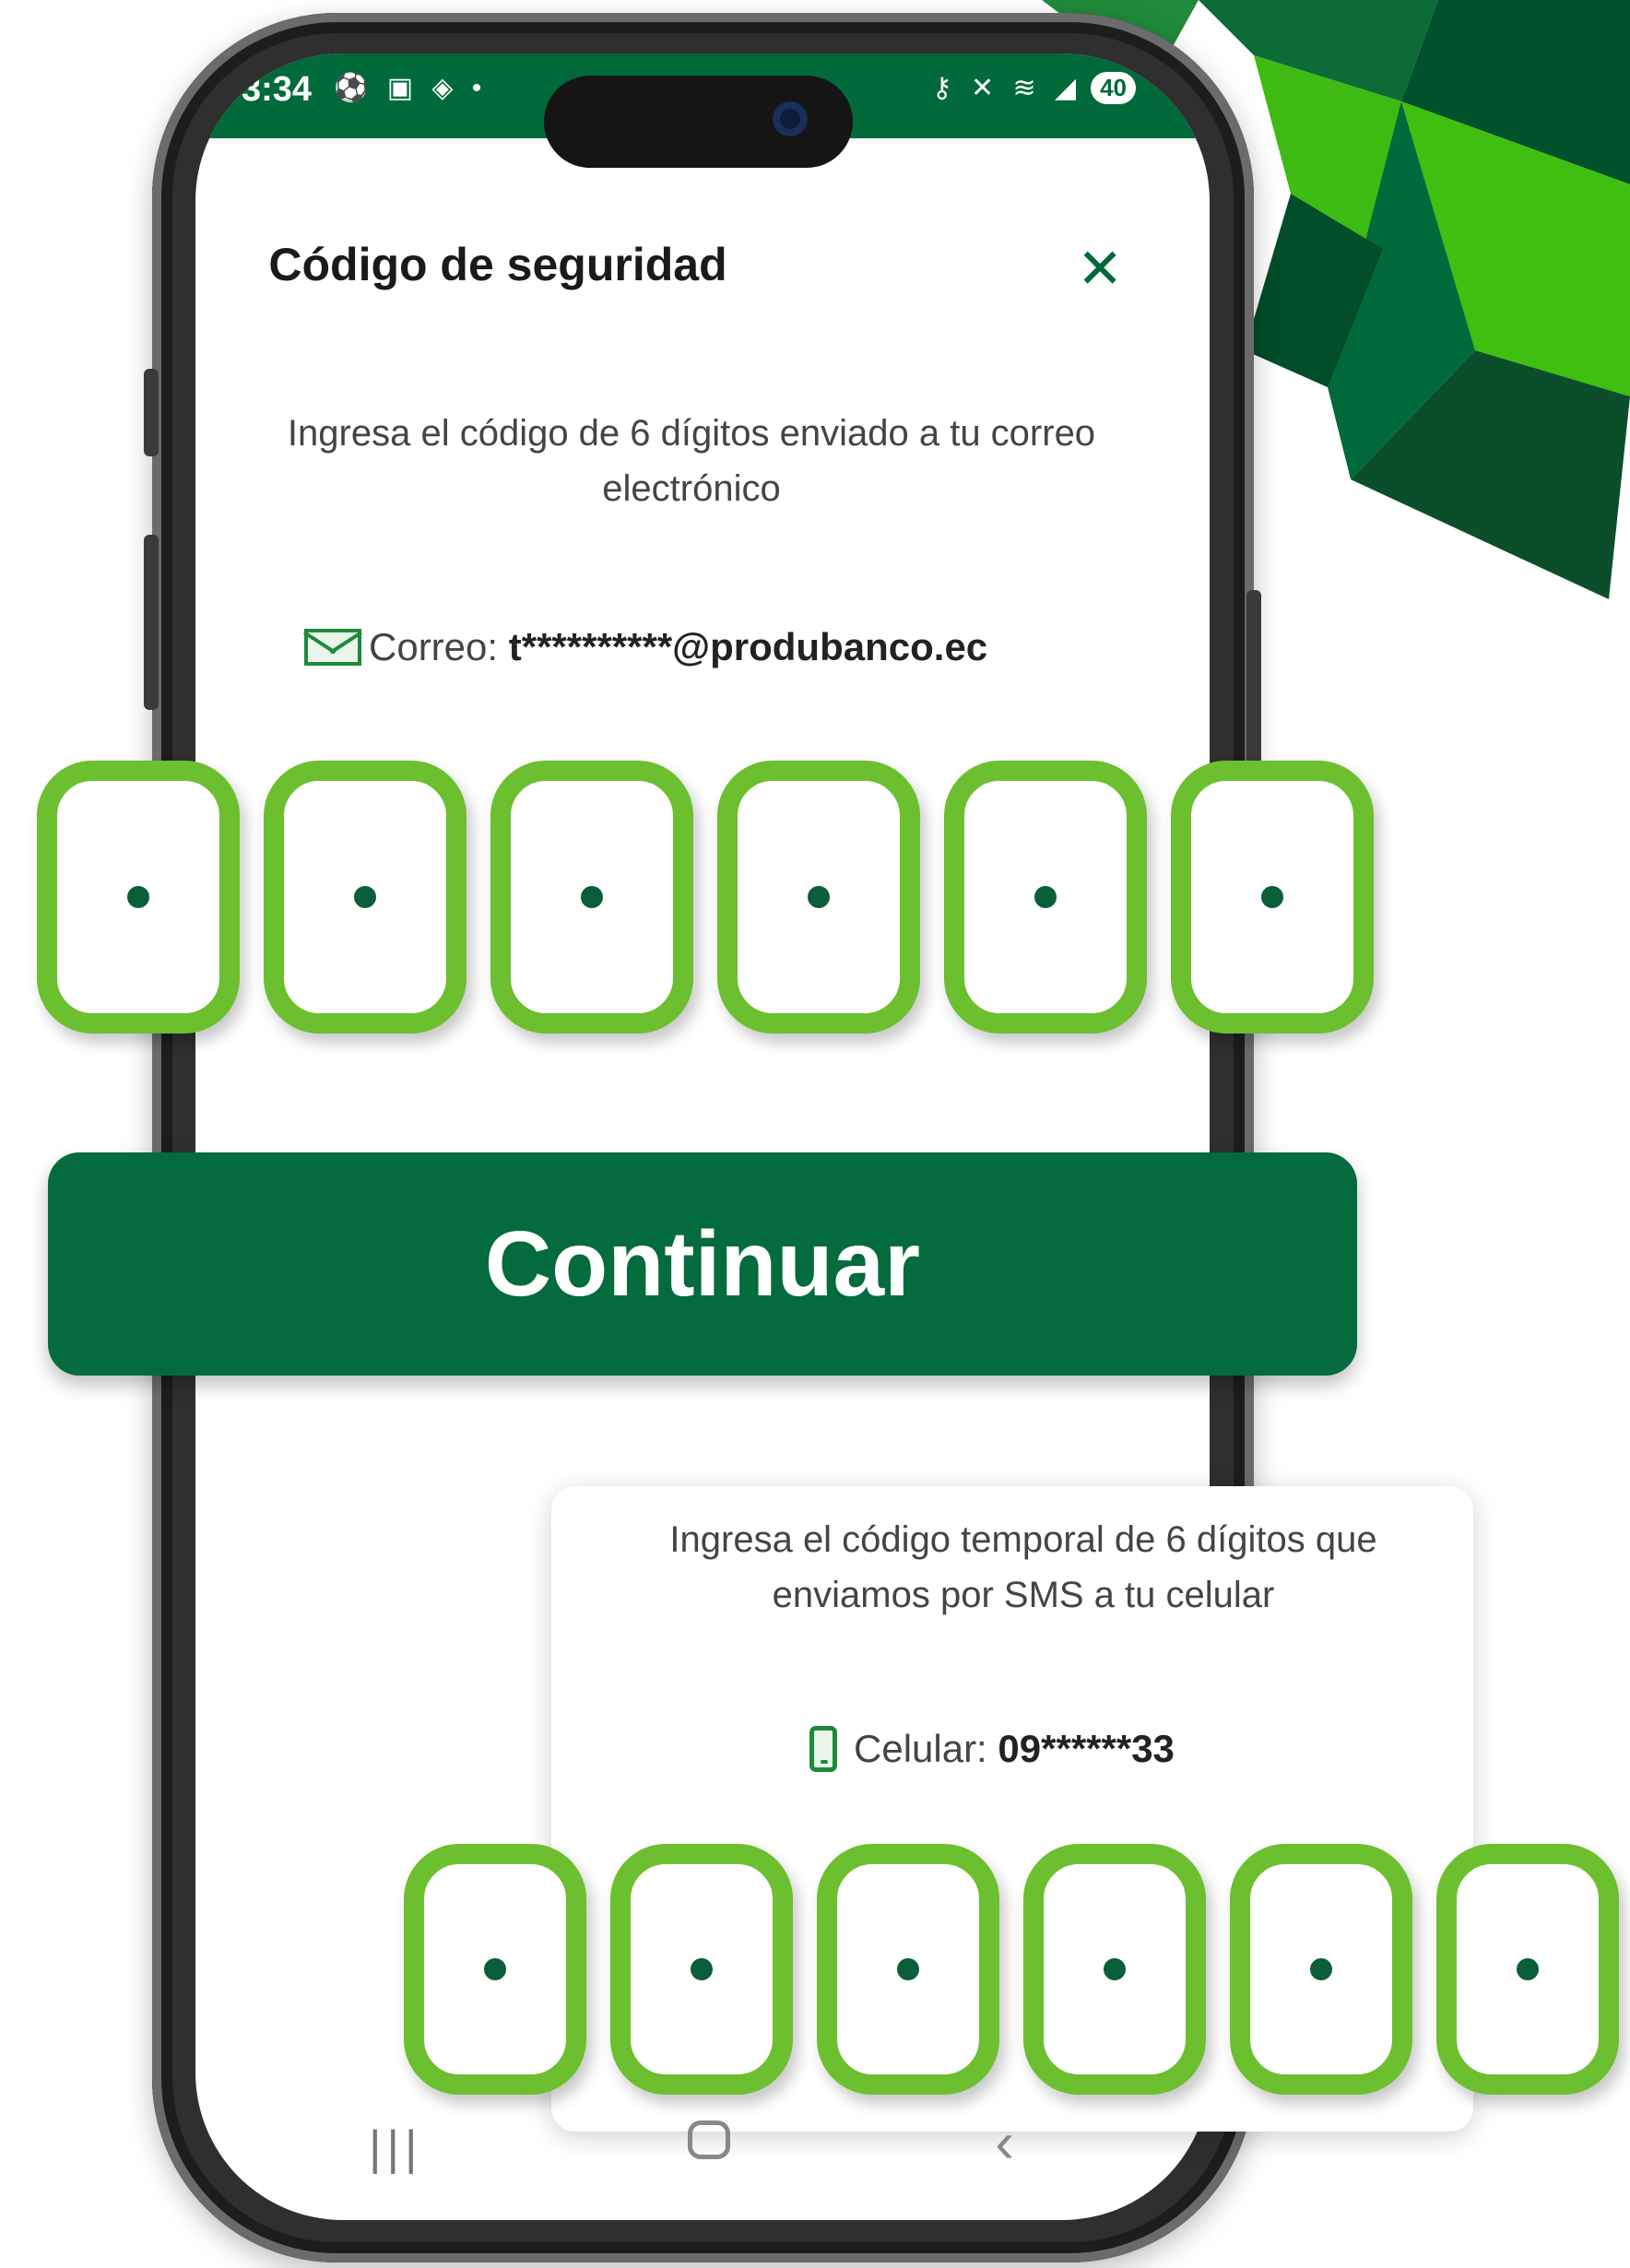 The height and width of the screenshot is (2268, 1630). What do you see at coordinates (434, 646) in the screenshot?
I see `email-label: Correo:` at bounding box center [434, 646].